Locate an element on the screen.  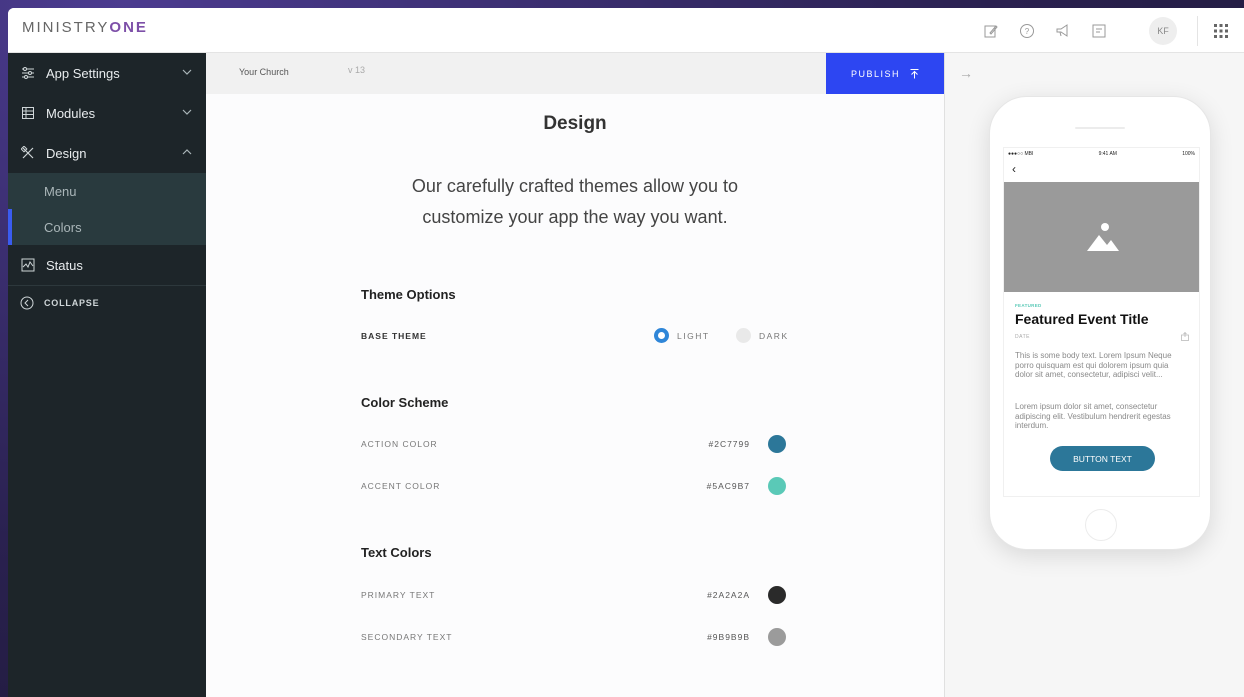
sidebar-item-label: Design is located at coordinates (66, 153).